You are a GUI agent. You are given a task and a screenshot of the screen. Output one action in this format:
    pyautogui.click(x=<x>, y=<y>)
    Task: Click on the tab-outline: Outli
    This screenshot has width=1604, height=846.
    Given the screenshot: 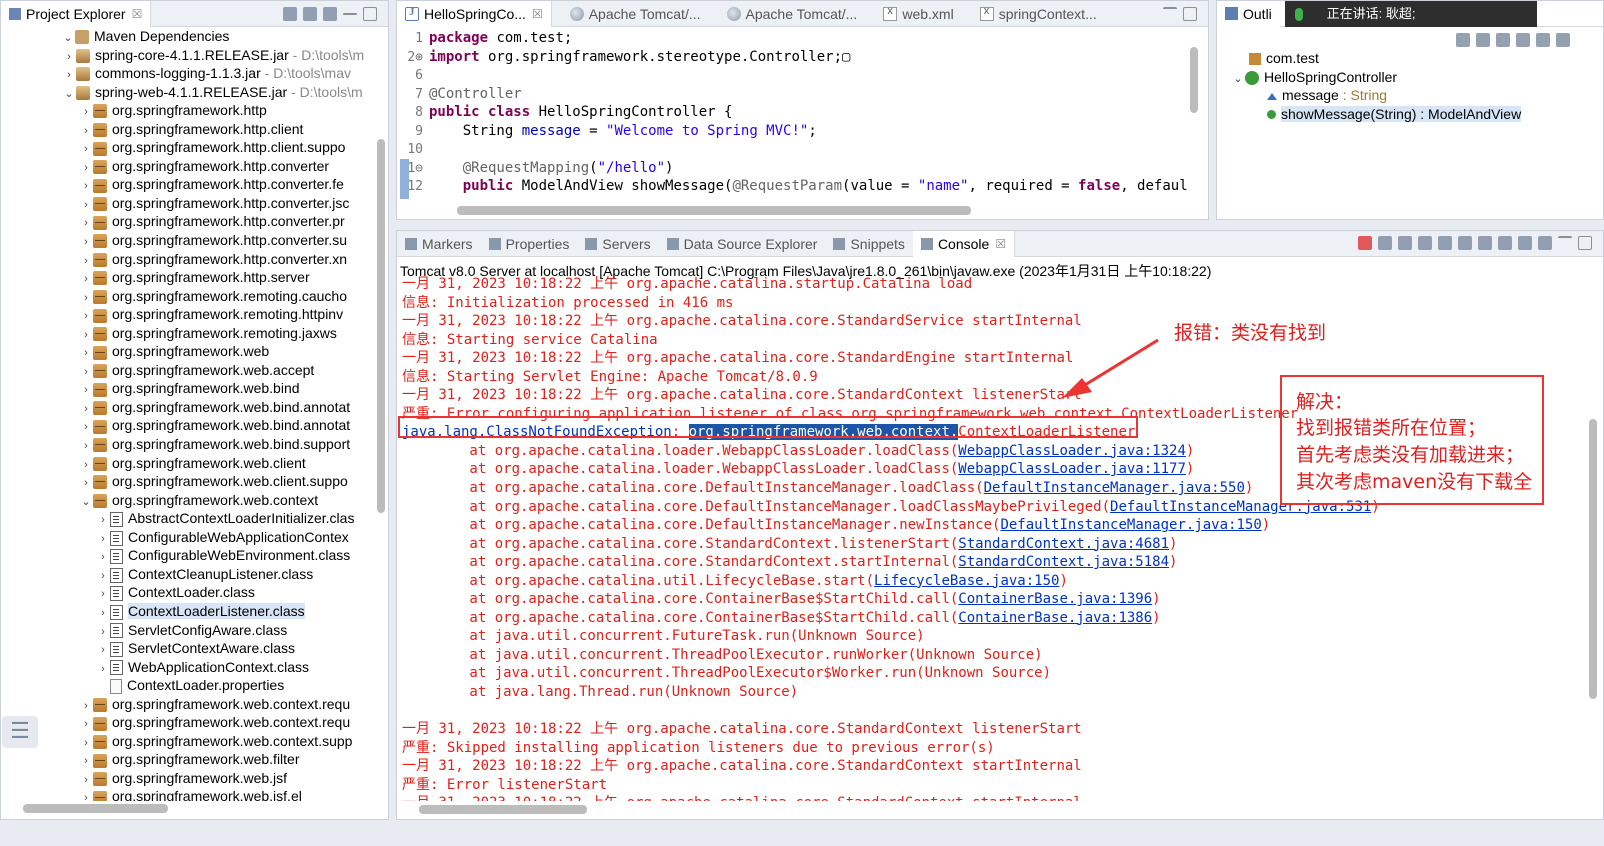 What is the action you would take?
    pyautogui.click(x=1248, y=14)
    